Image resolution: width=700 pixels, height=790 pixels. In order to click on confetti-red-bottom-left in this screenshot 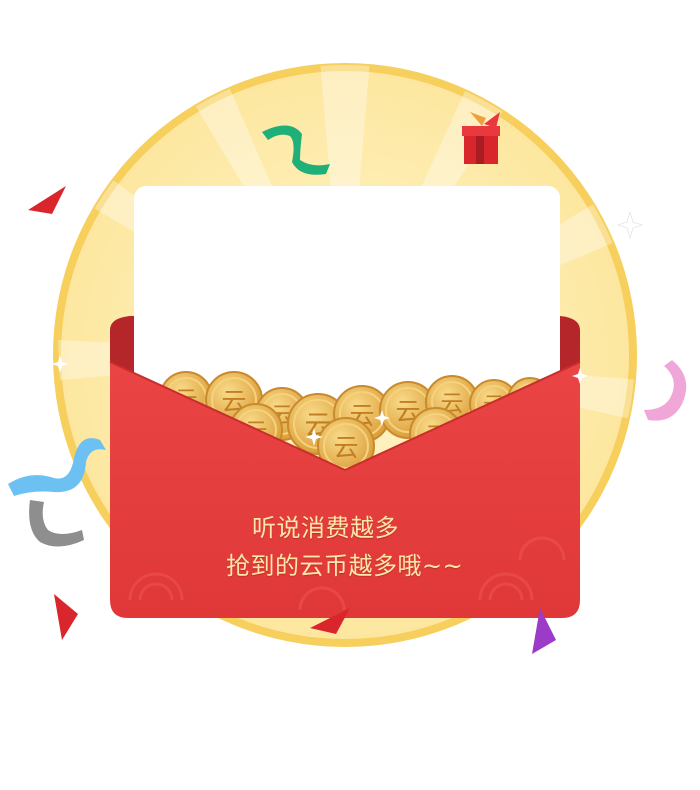, I will do `click(66, 617)`.